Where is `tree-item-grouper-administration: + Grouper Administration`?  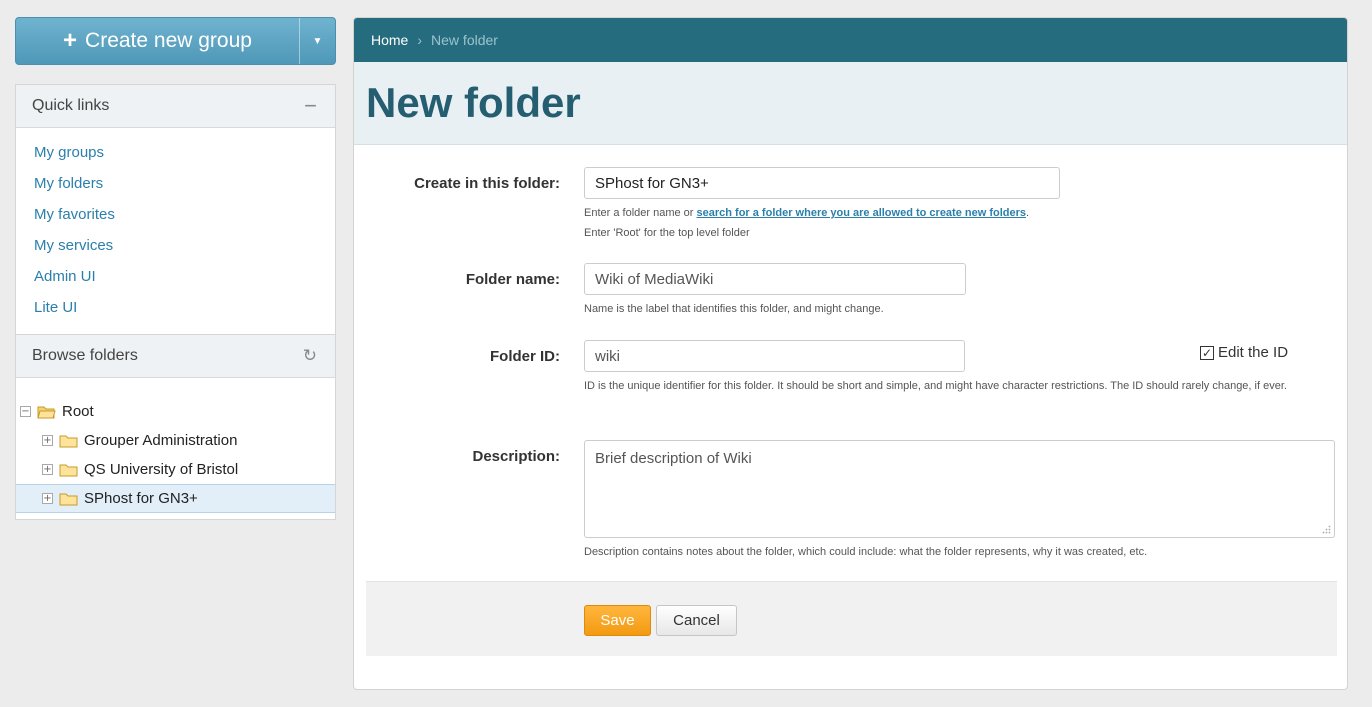 tree-item-grouper-administration: + Grouper Administration is located at coordinates (175, 440).